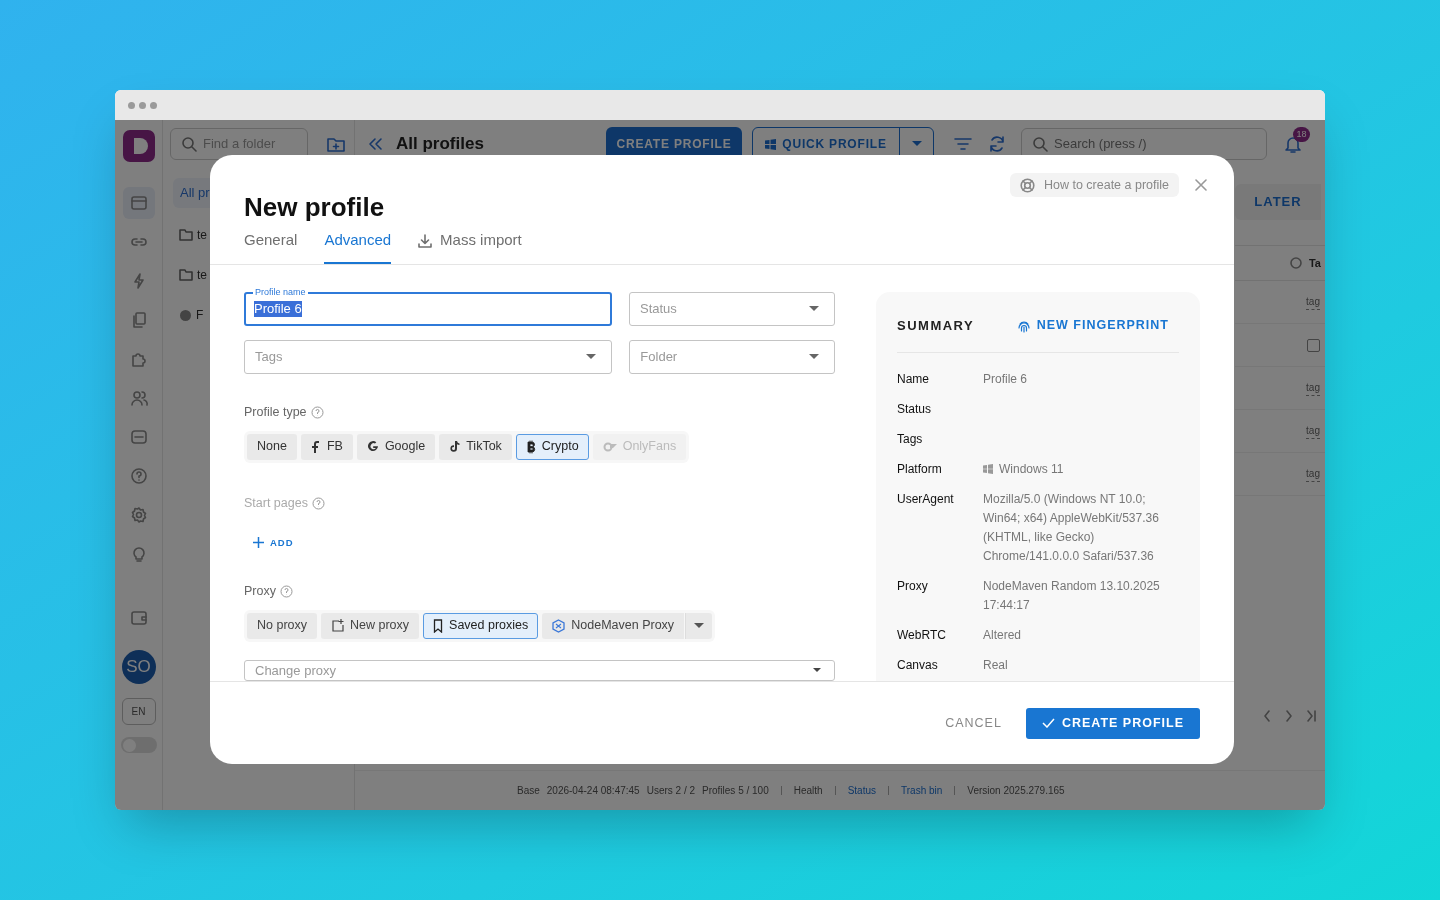 The width and height of the screenshot is (1440, 900). I want to click on page-title: All profiles, so click(440, 144).